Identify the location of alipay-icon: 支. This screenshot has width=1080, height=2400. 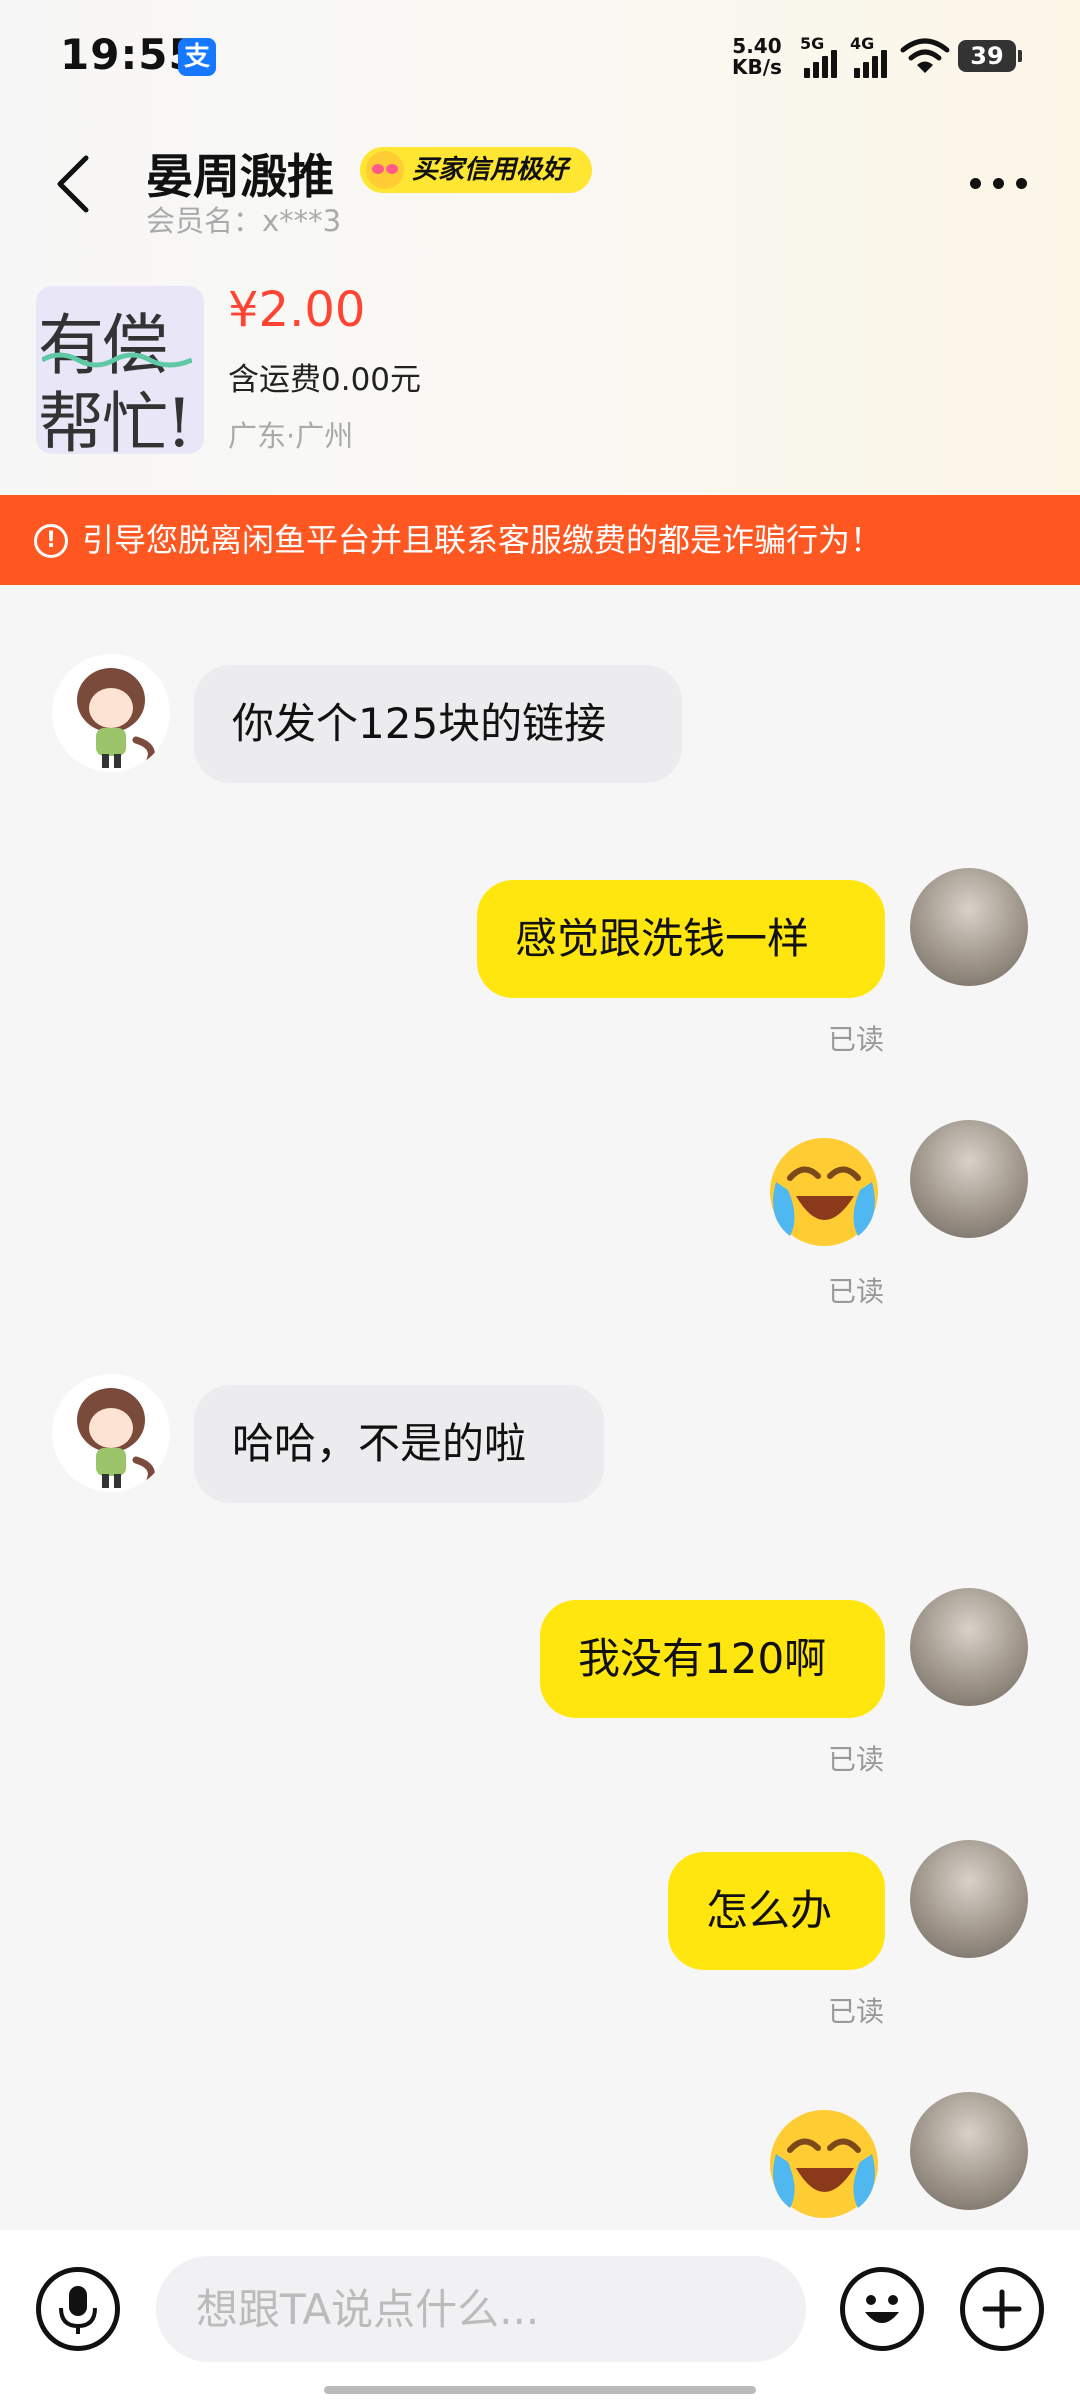
(197, 57).